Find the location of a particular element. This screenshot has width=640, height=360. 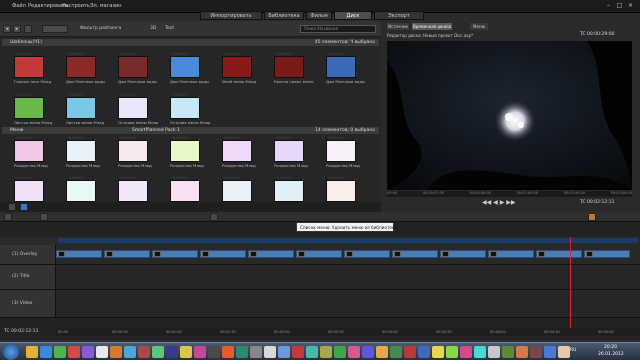

view-3d-toggle: 3D is located at coordinates (153, 28).